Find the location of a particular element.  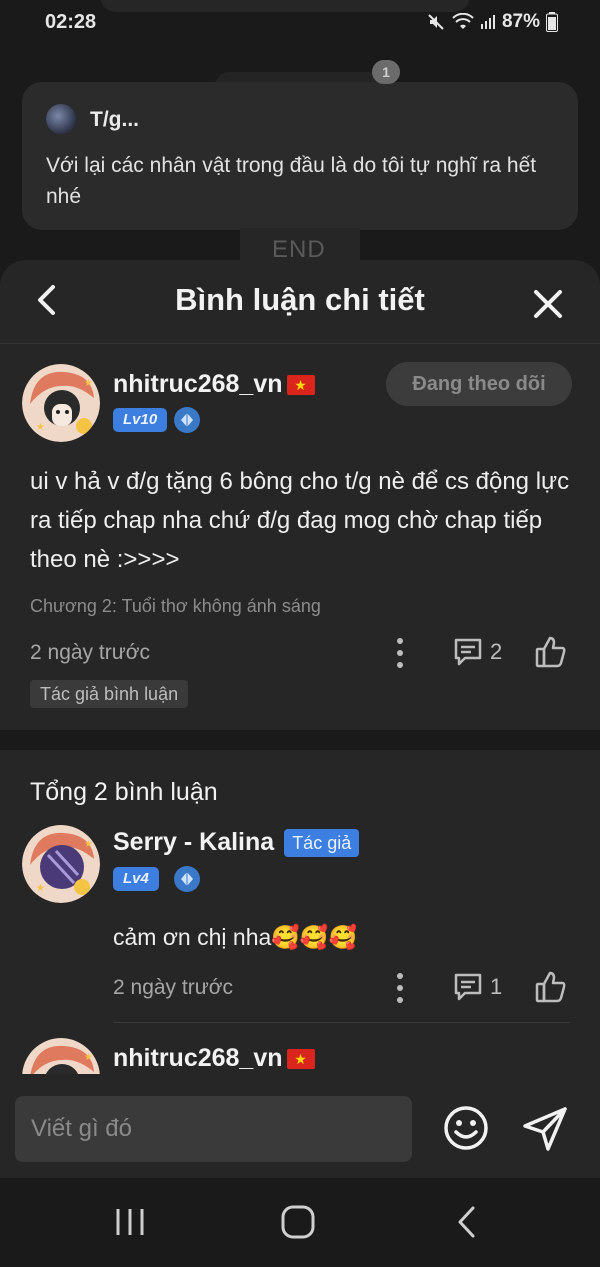

close-button is located at coordinates (548, 304).